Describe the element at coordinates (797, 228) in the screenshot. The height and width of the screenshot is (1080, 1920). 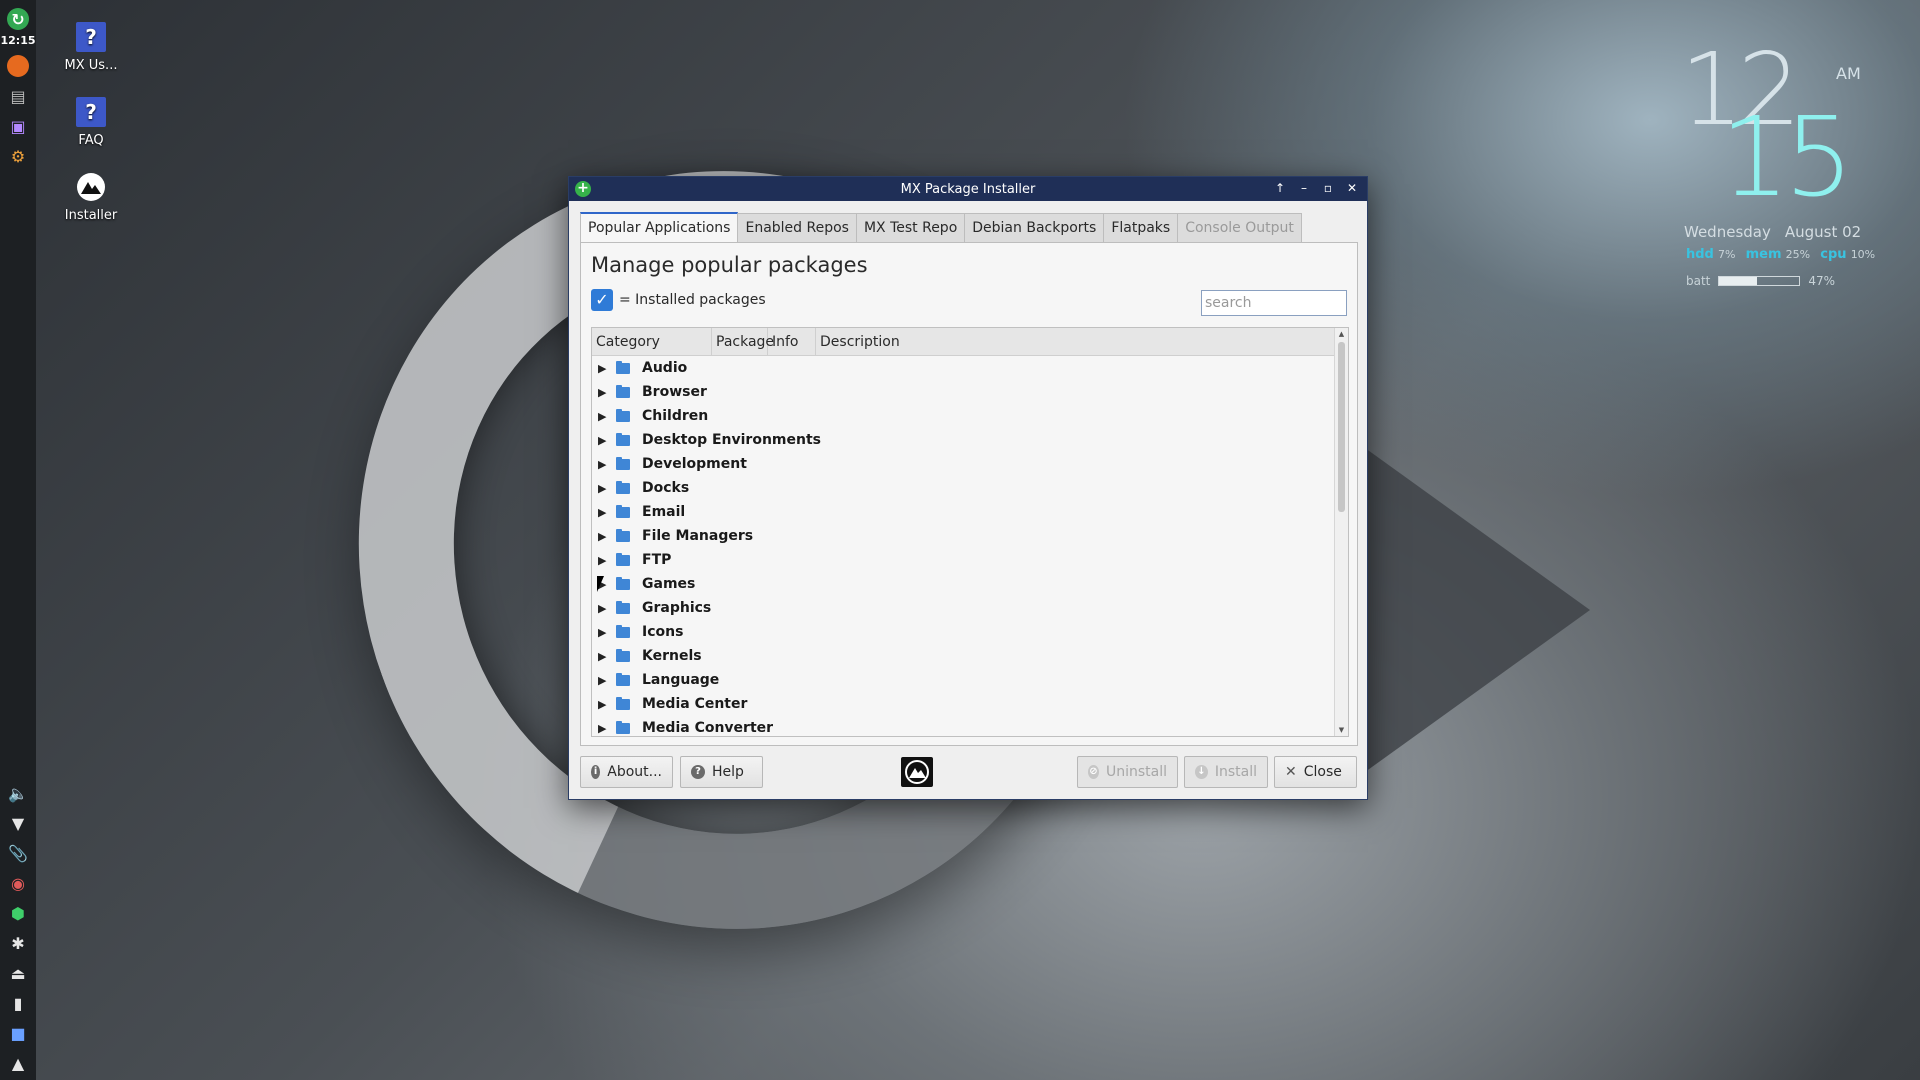
I see `tab-enabled-repos: Enabled Repos` at that location.